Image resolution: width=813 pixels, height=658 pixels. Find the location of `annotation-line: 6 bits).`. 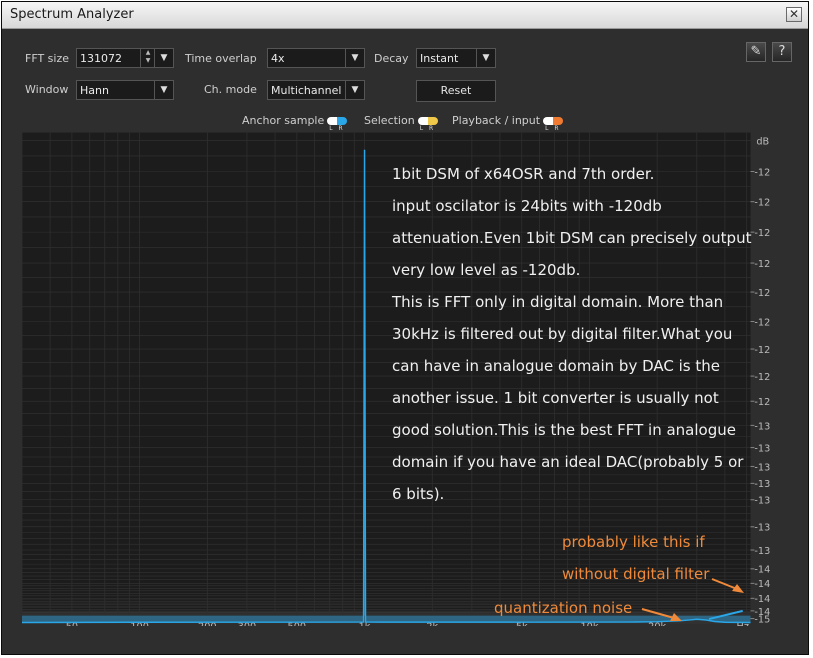

annotation-line: 6 bits). is located at coordinates (418, 494).